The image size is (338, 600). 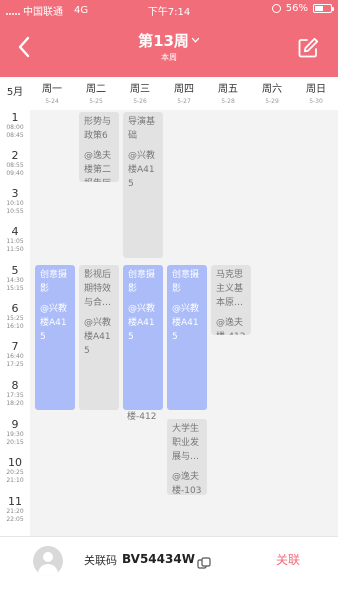 What do you see at coordinates (15, 326) in the screenshot?
I see `period-end: 16:10` at bounding box center [15, 326].